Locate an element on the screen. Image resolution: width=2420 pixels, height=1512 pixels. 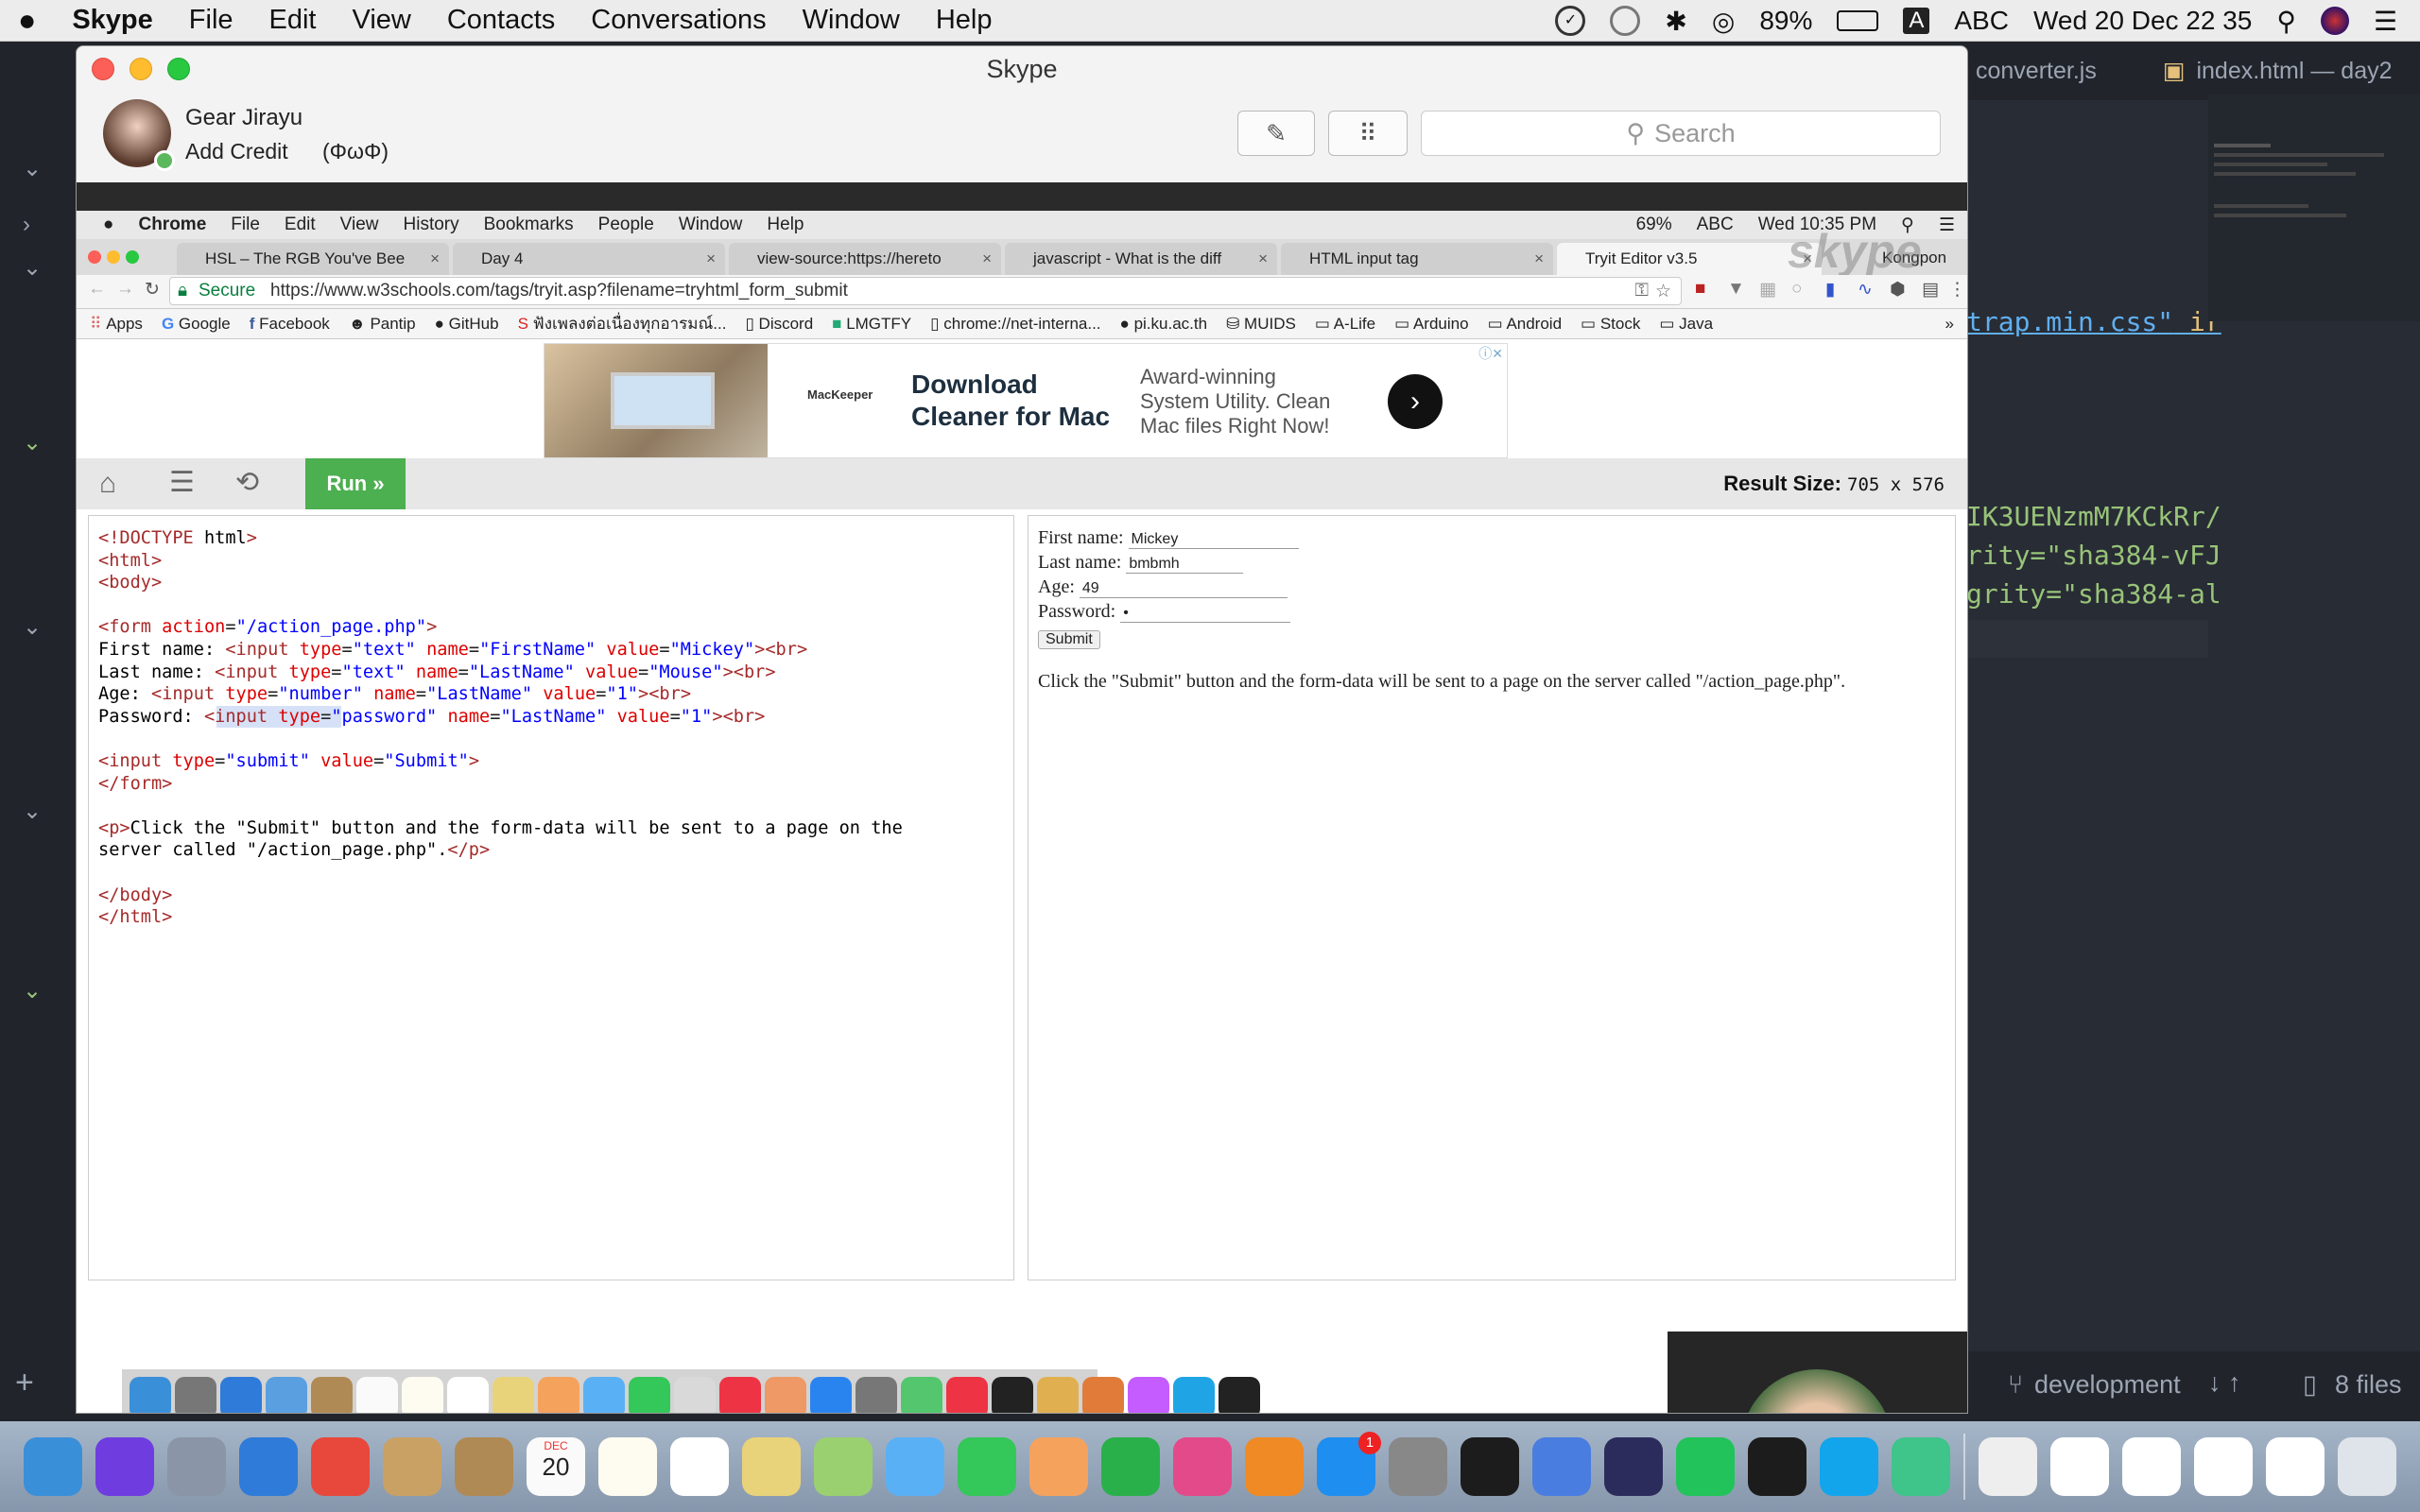
battery-icon is located at coordinates (1858, 20).